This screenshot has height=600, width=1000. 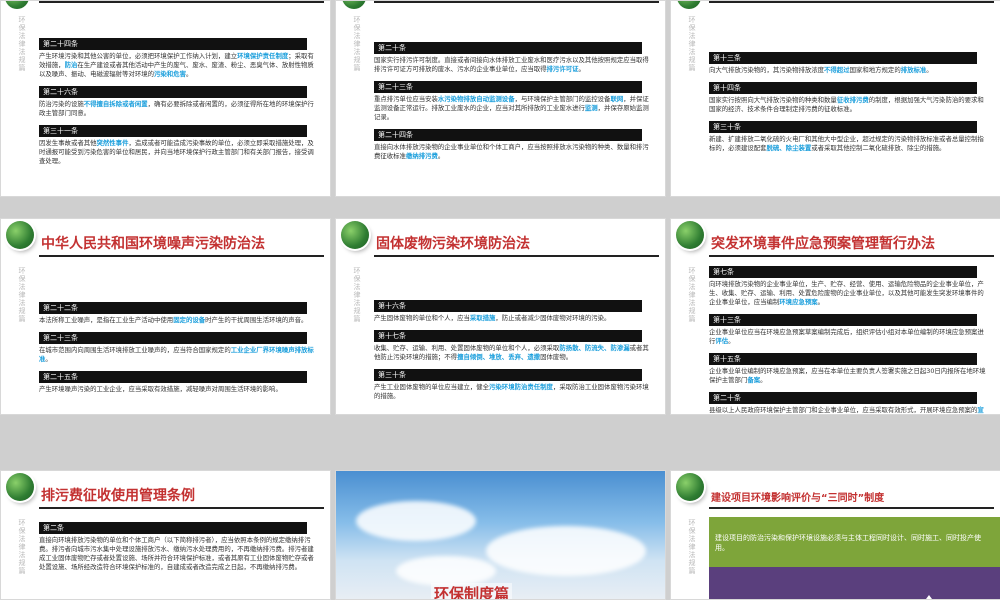 What do you see at coordinates (852, 100) in the screenshot?
I see `highlighted-term: 征收排污费` at bounding box center [852, 100].